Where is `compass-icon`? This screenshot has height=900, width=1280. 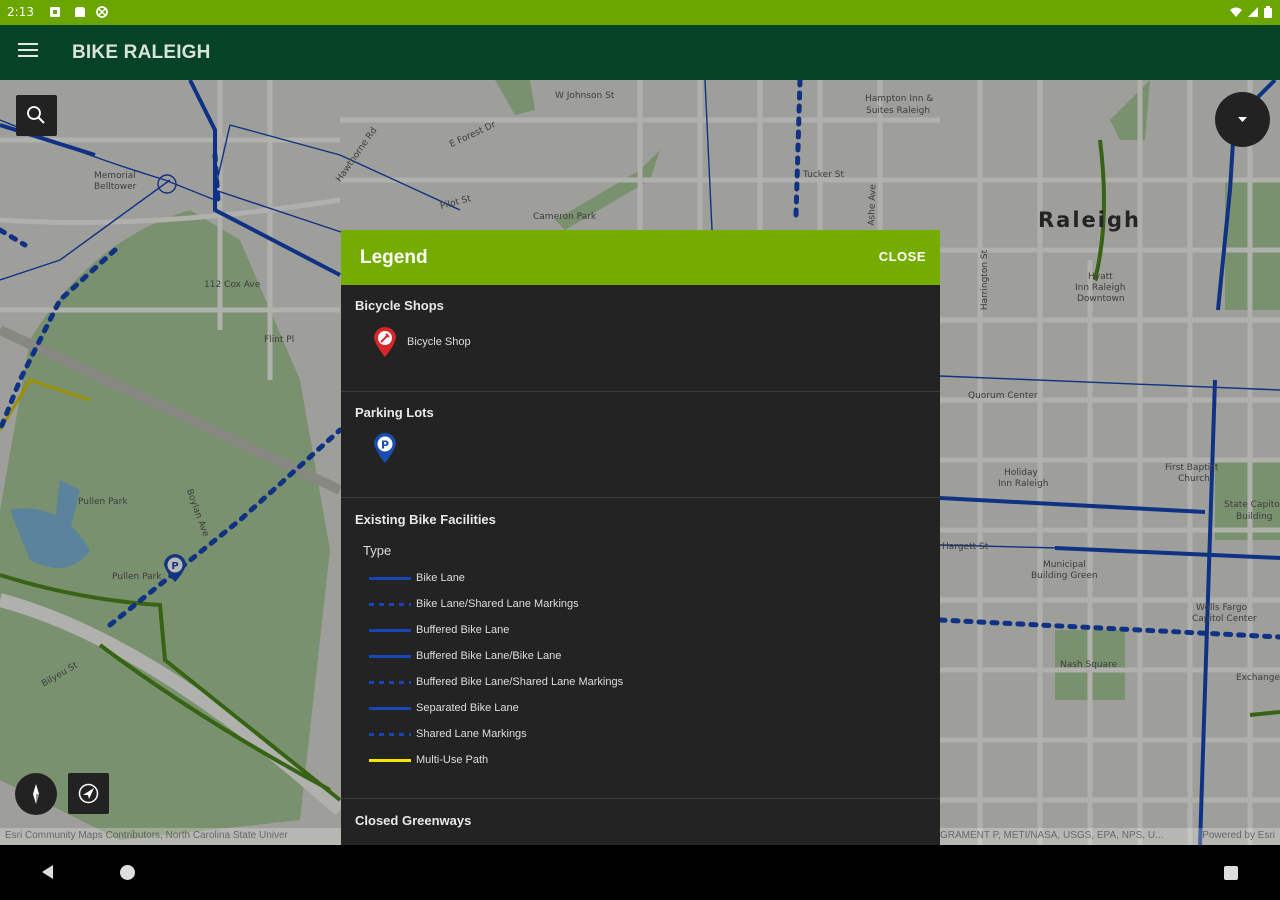 compass-icon is located at coordinates (36, 794).